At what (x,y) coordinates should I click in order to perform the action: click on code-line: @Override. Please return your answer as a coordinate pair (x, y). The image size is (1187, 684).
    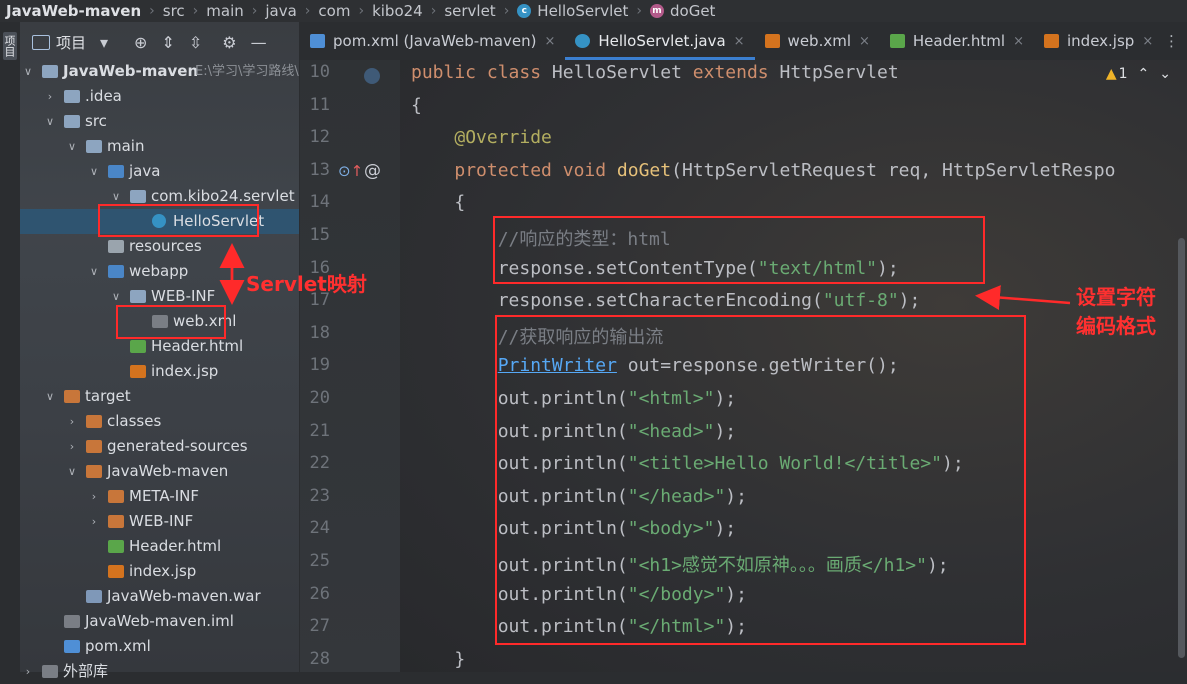
    Looking at the image, I should click on (481, 137).